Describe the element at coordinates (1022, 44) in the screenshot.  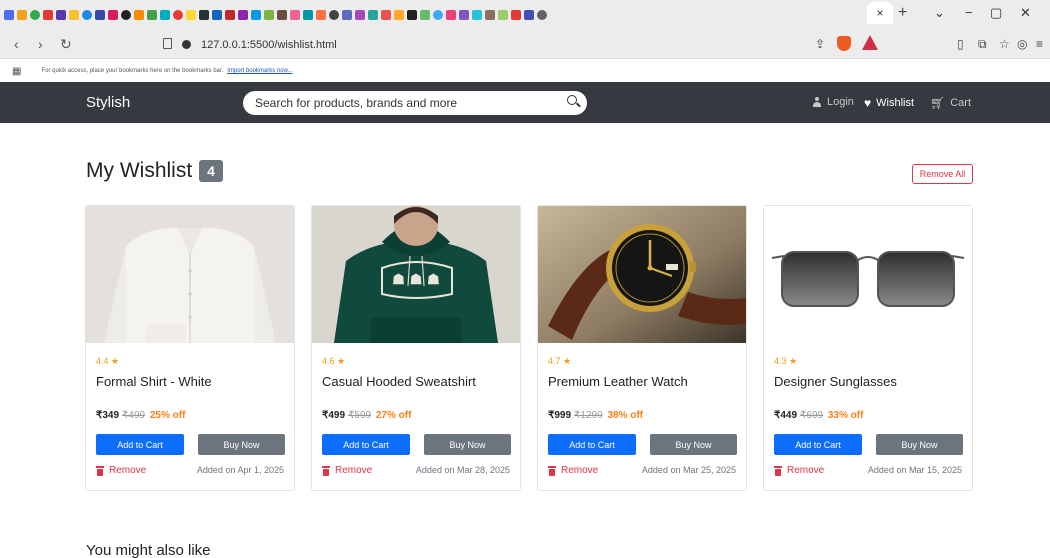
I see `vpn-shield-icon: ◎` at that location.